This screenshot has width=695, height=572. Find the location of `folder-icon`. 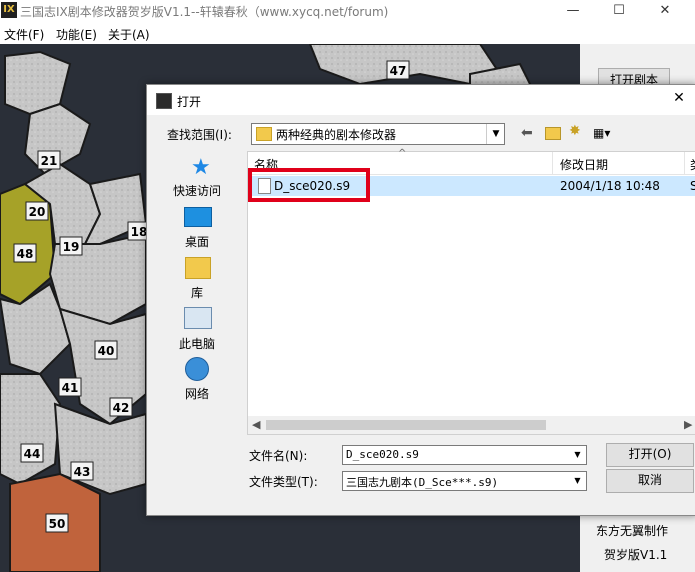

folder-icon is located at coordinates (264, 134).